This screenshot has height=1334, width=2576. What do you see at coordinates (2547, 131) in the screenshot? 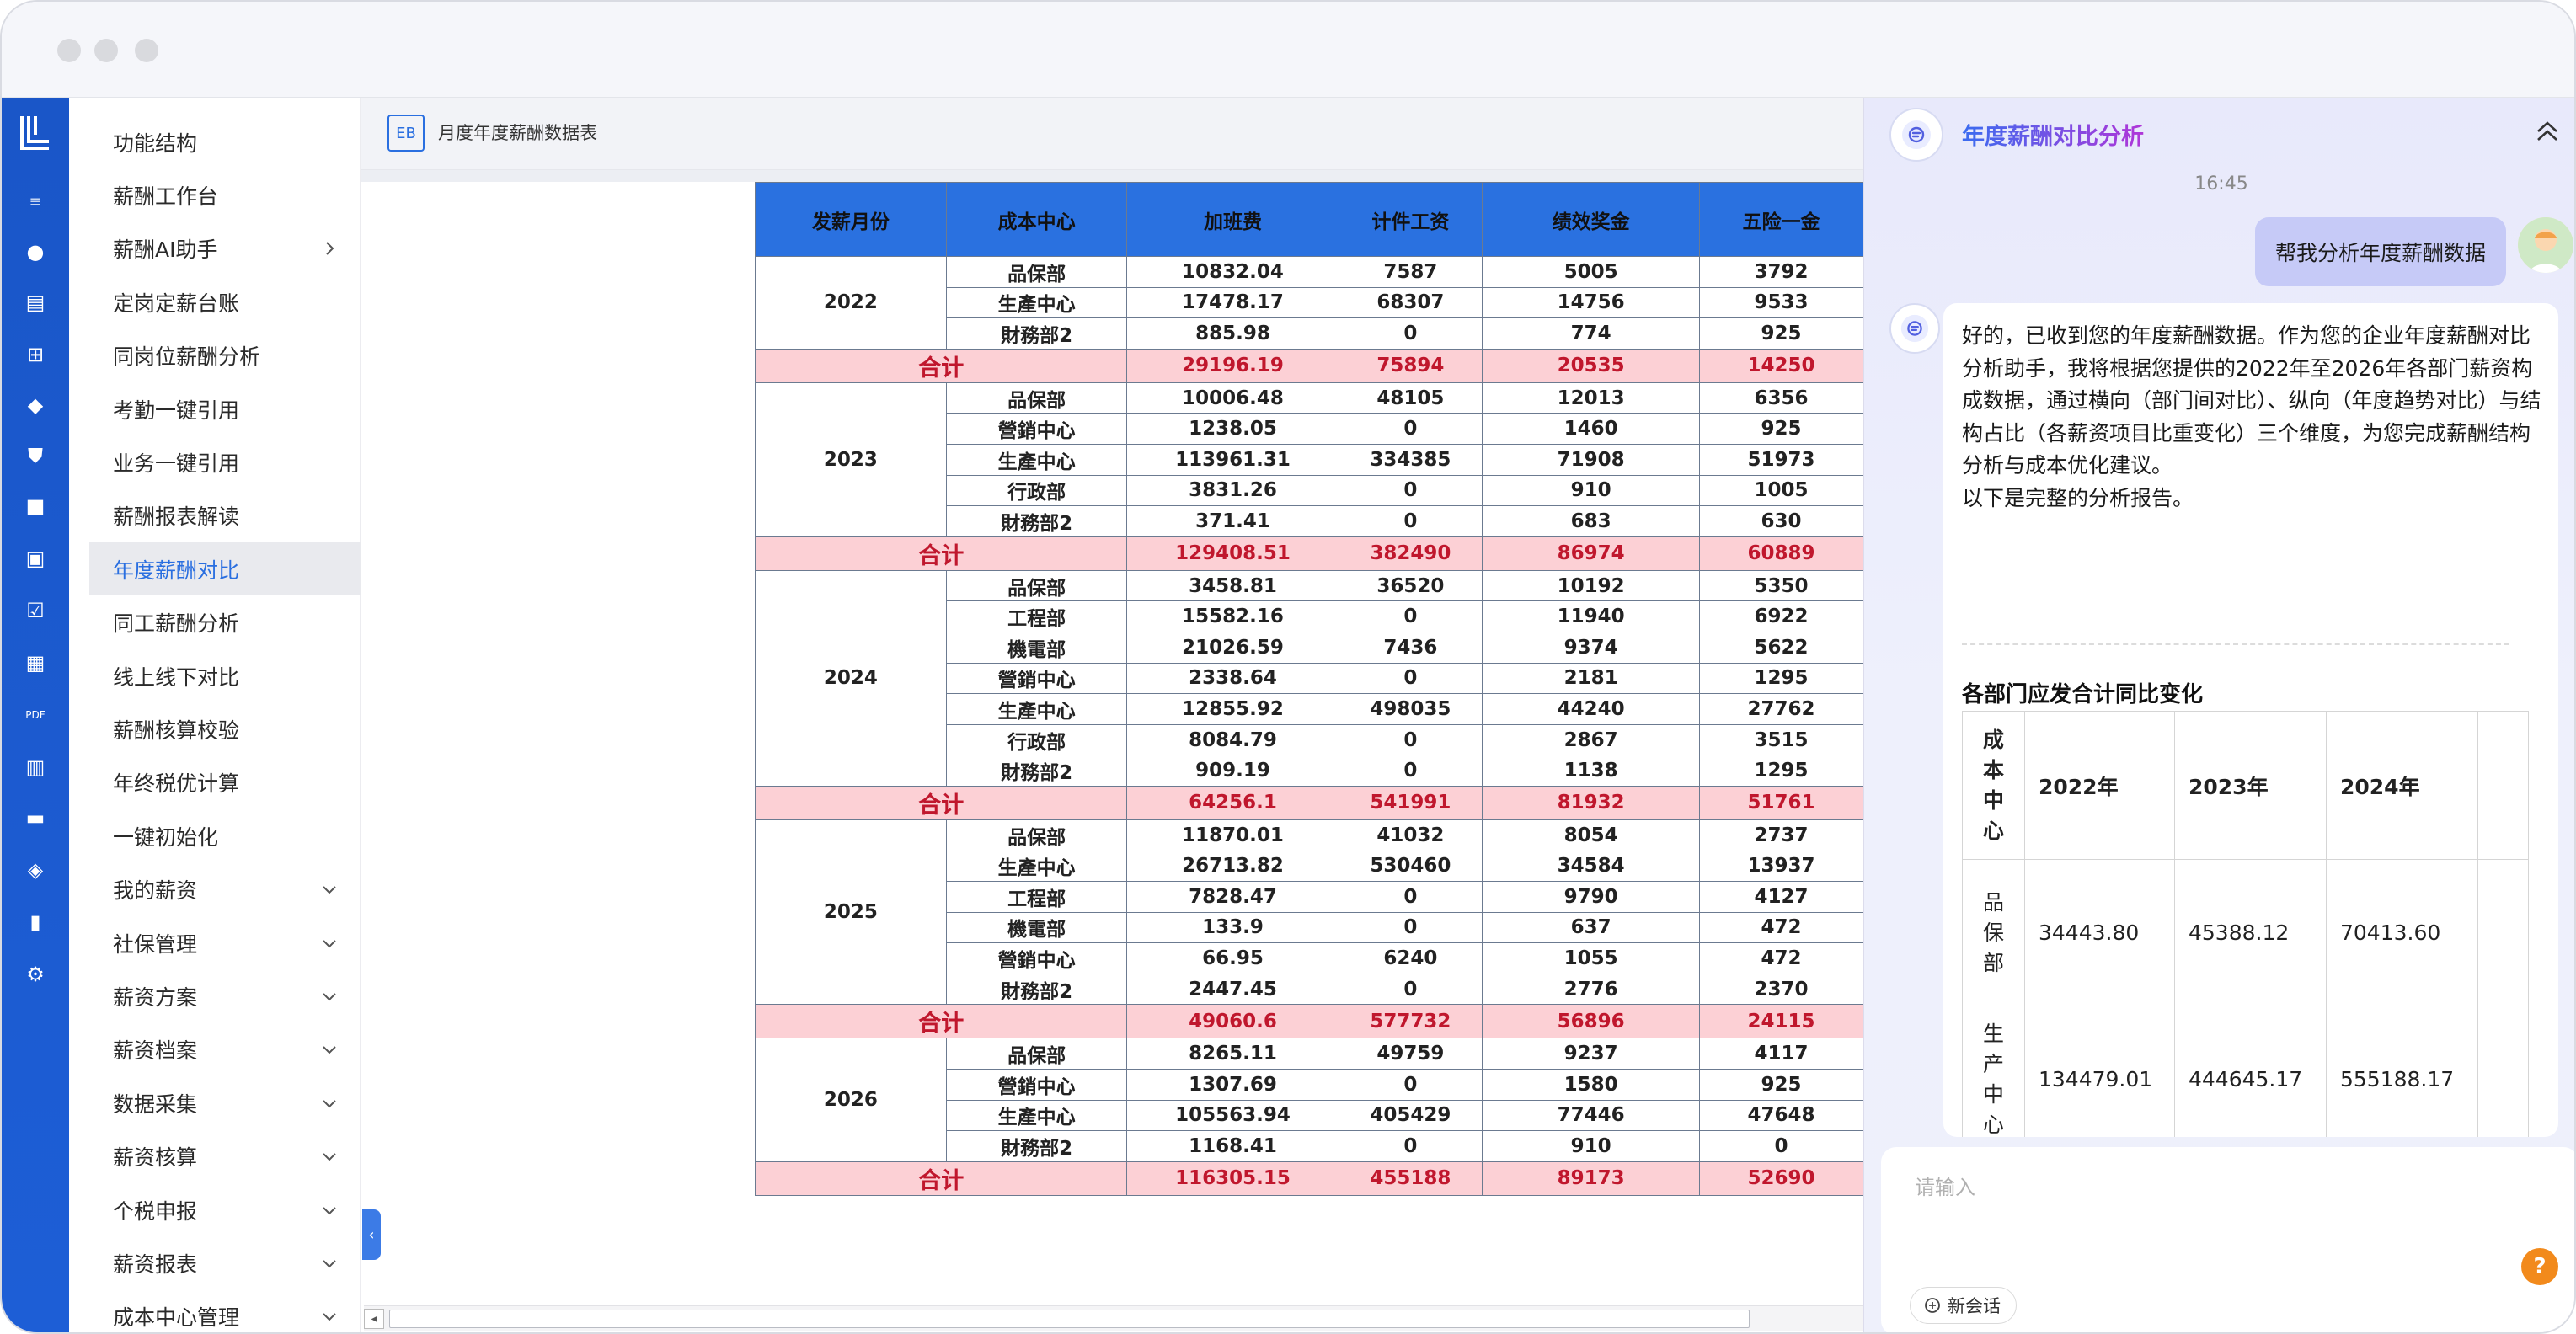
I see `collapse-chat-icon` at bounding box center [2547, 131].